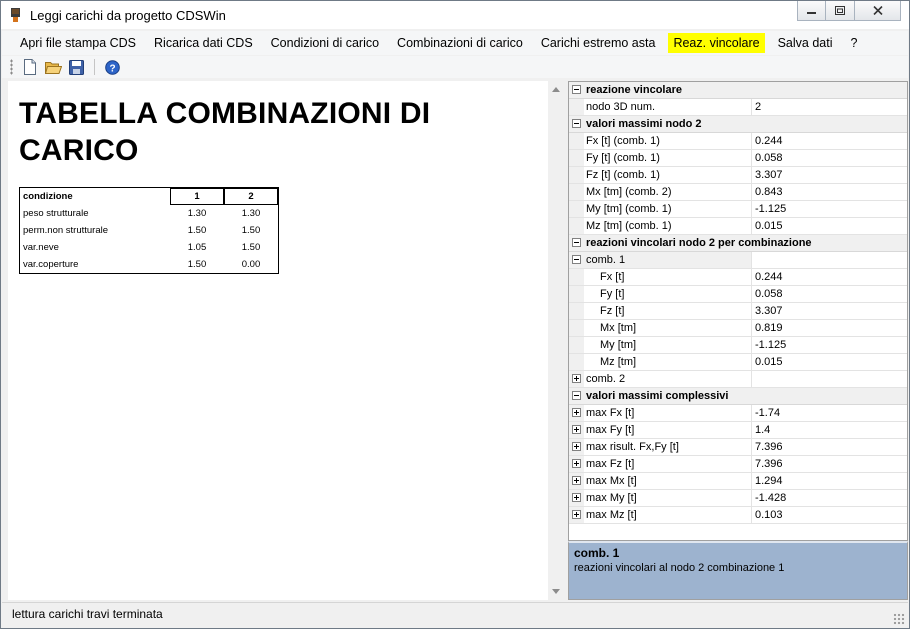 The image size is (910, 629). Describe the element at coordinates (738, 226) in the screenshot. I see `property-row: Mz [tm] (comb. 1) 0.015` at that location.